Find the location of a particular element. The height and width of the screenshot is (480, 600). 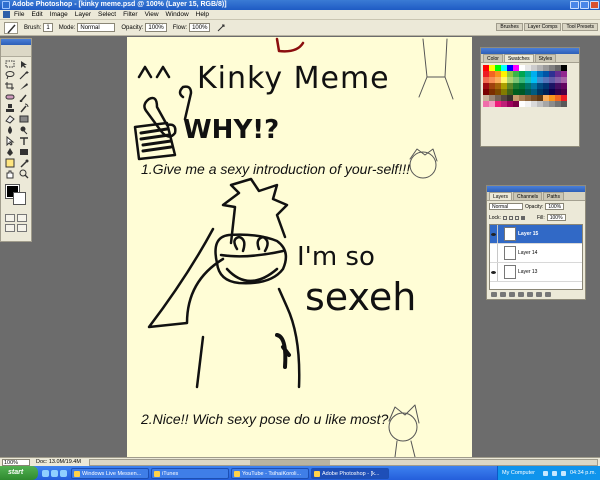

well-tab-tool-presets: Tool Presets is located at coordinates (580, 27).